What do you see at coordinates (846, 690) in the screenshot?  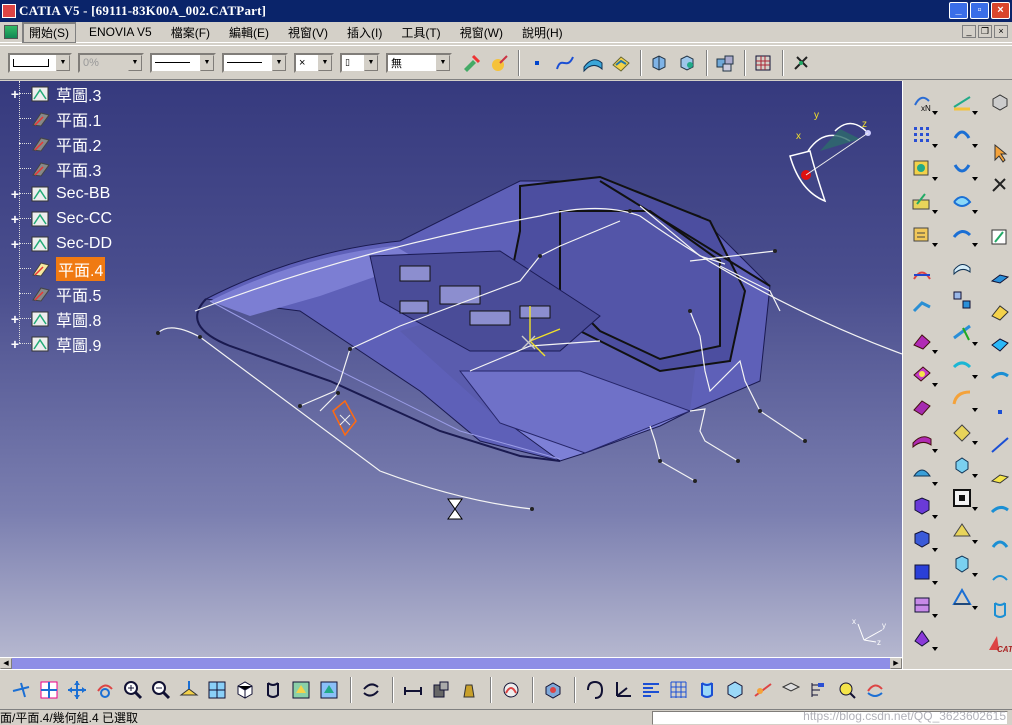 I see `highlight-icon` at bounding box center [846, 690].